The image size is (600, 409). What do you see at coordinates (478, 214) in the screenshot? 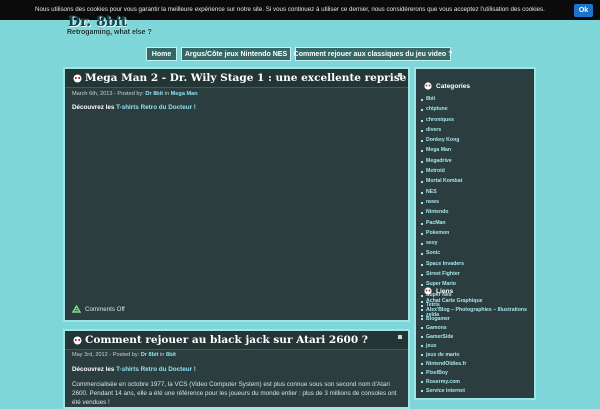
I see `category-link: Nintendo` at bounding box center [478, 214].